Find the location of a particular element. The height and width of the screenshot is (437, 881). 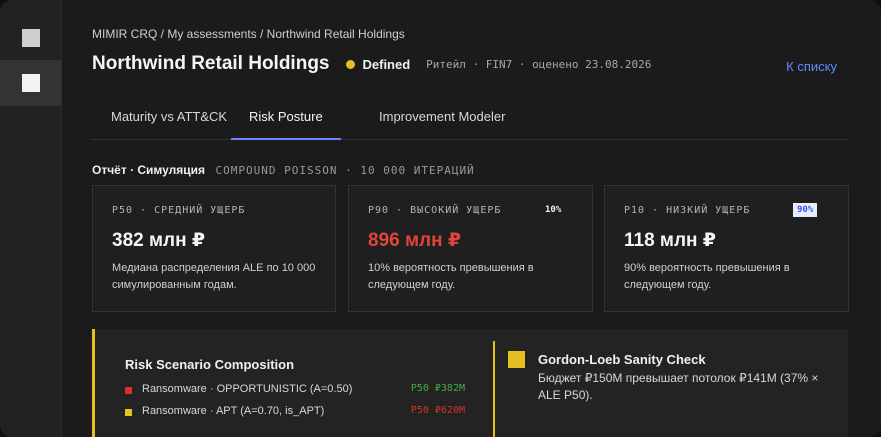

assessment-meta: Ритейл · FIN7 · оценено 23.08.2026 is located at coordinates (539, 64).